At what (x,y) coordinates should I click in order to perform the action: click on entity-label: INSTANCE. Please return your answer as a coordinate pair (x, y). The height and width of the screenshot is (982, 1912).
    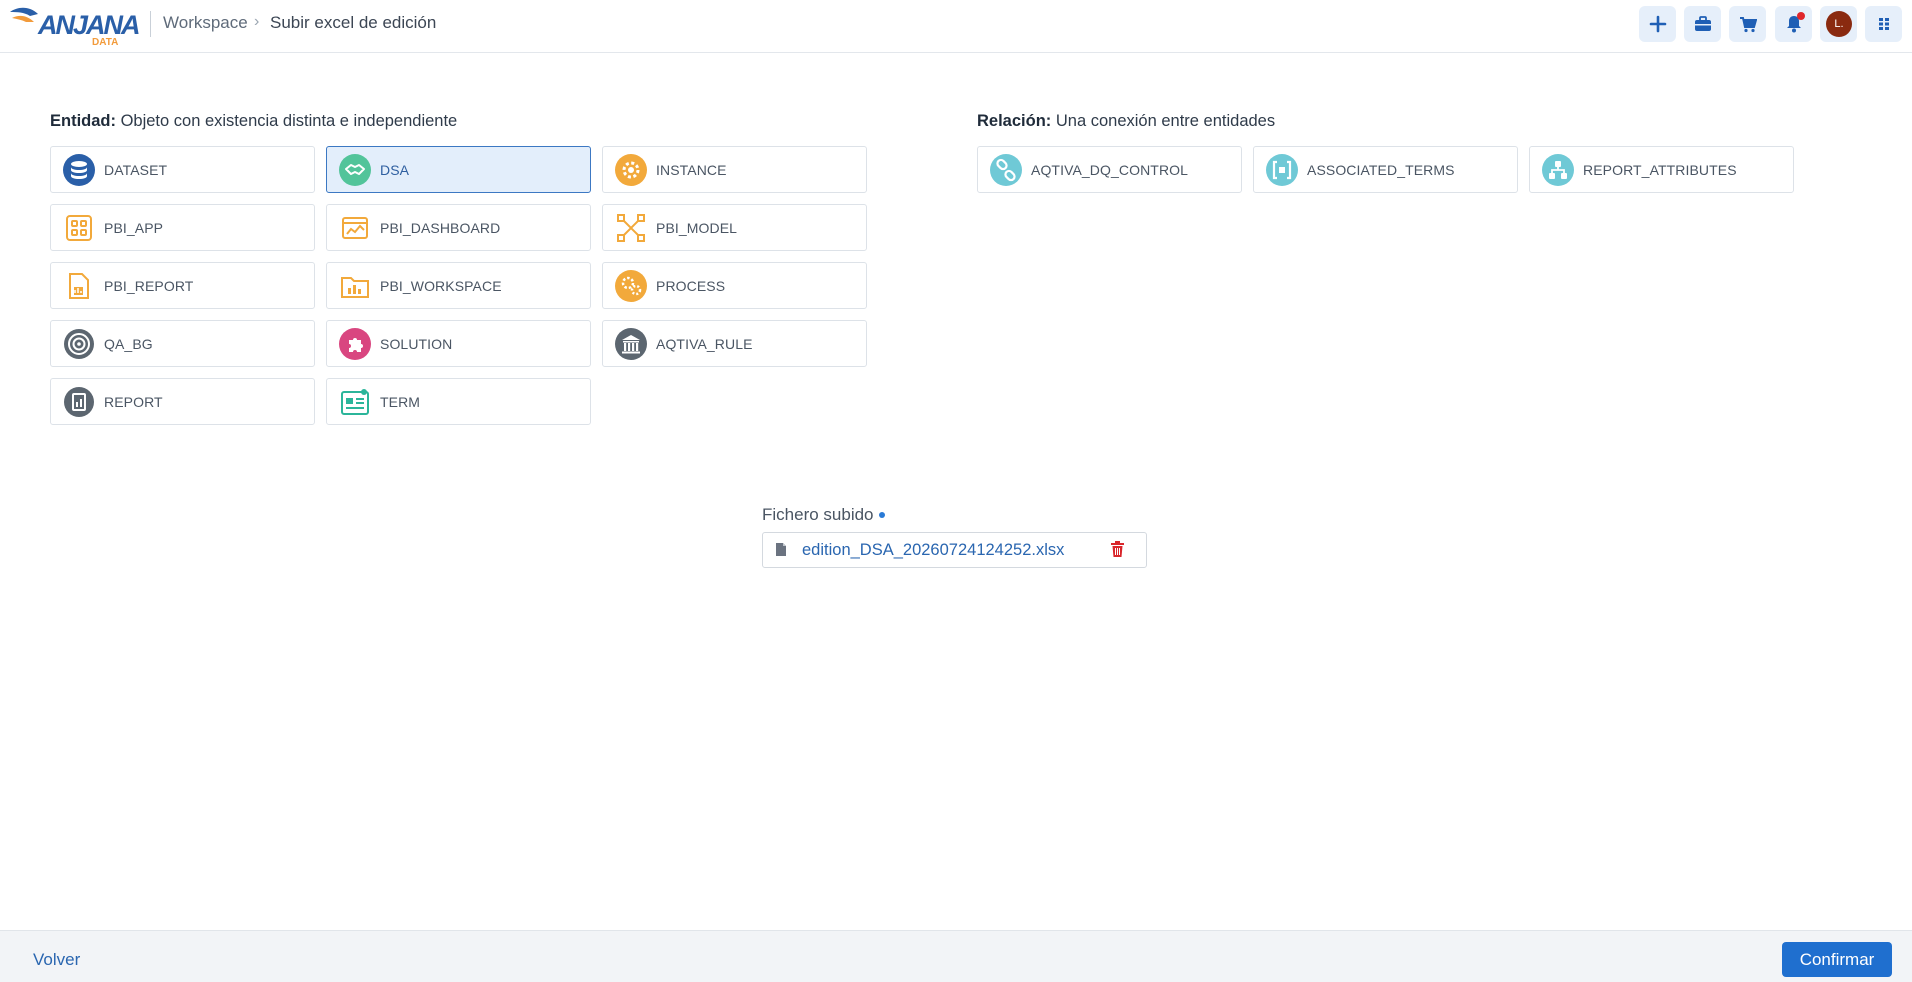
    Looking at the image, I should click on (691, 169).